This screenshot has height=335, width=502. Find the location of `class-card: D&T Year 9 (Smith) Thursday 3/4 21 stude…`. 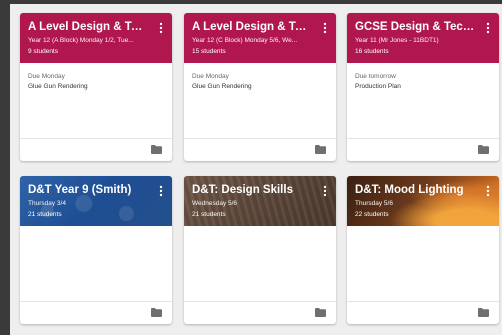

class-card: D&T Year 9 (Smith) Thursday 3/4 21 stude… is located at coordinates (96, 250).